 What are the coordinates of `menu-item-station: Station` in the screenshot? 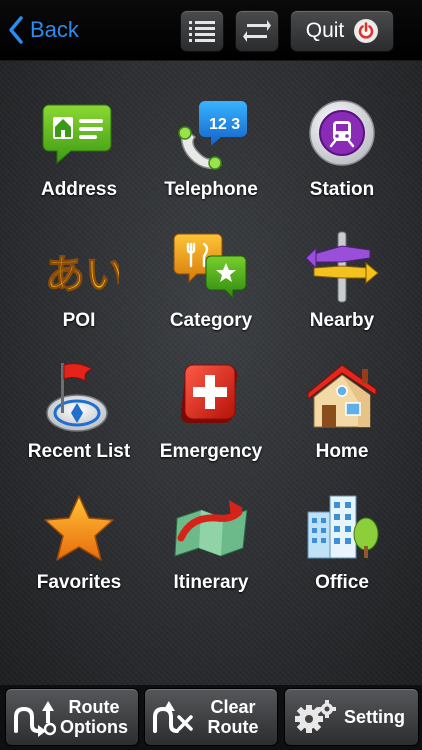 It's located at (342, 130).